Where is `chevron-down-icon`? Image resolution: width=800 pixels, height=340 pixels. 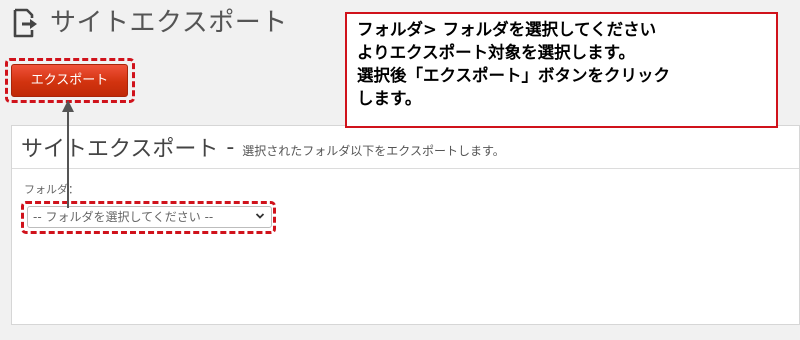
chevron-down-icon is located at coordinates (260, 216).